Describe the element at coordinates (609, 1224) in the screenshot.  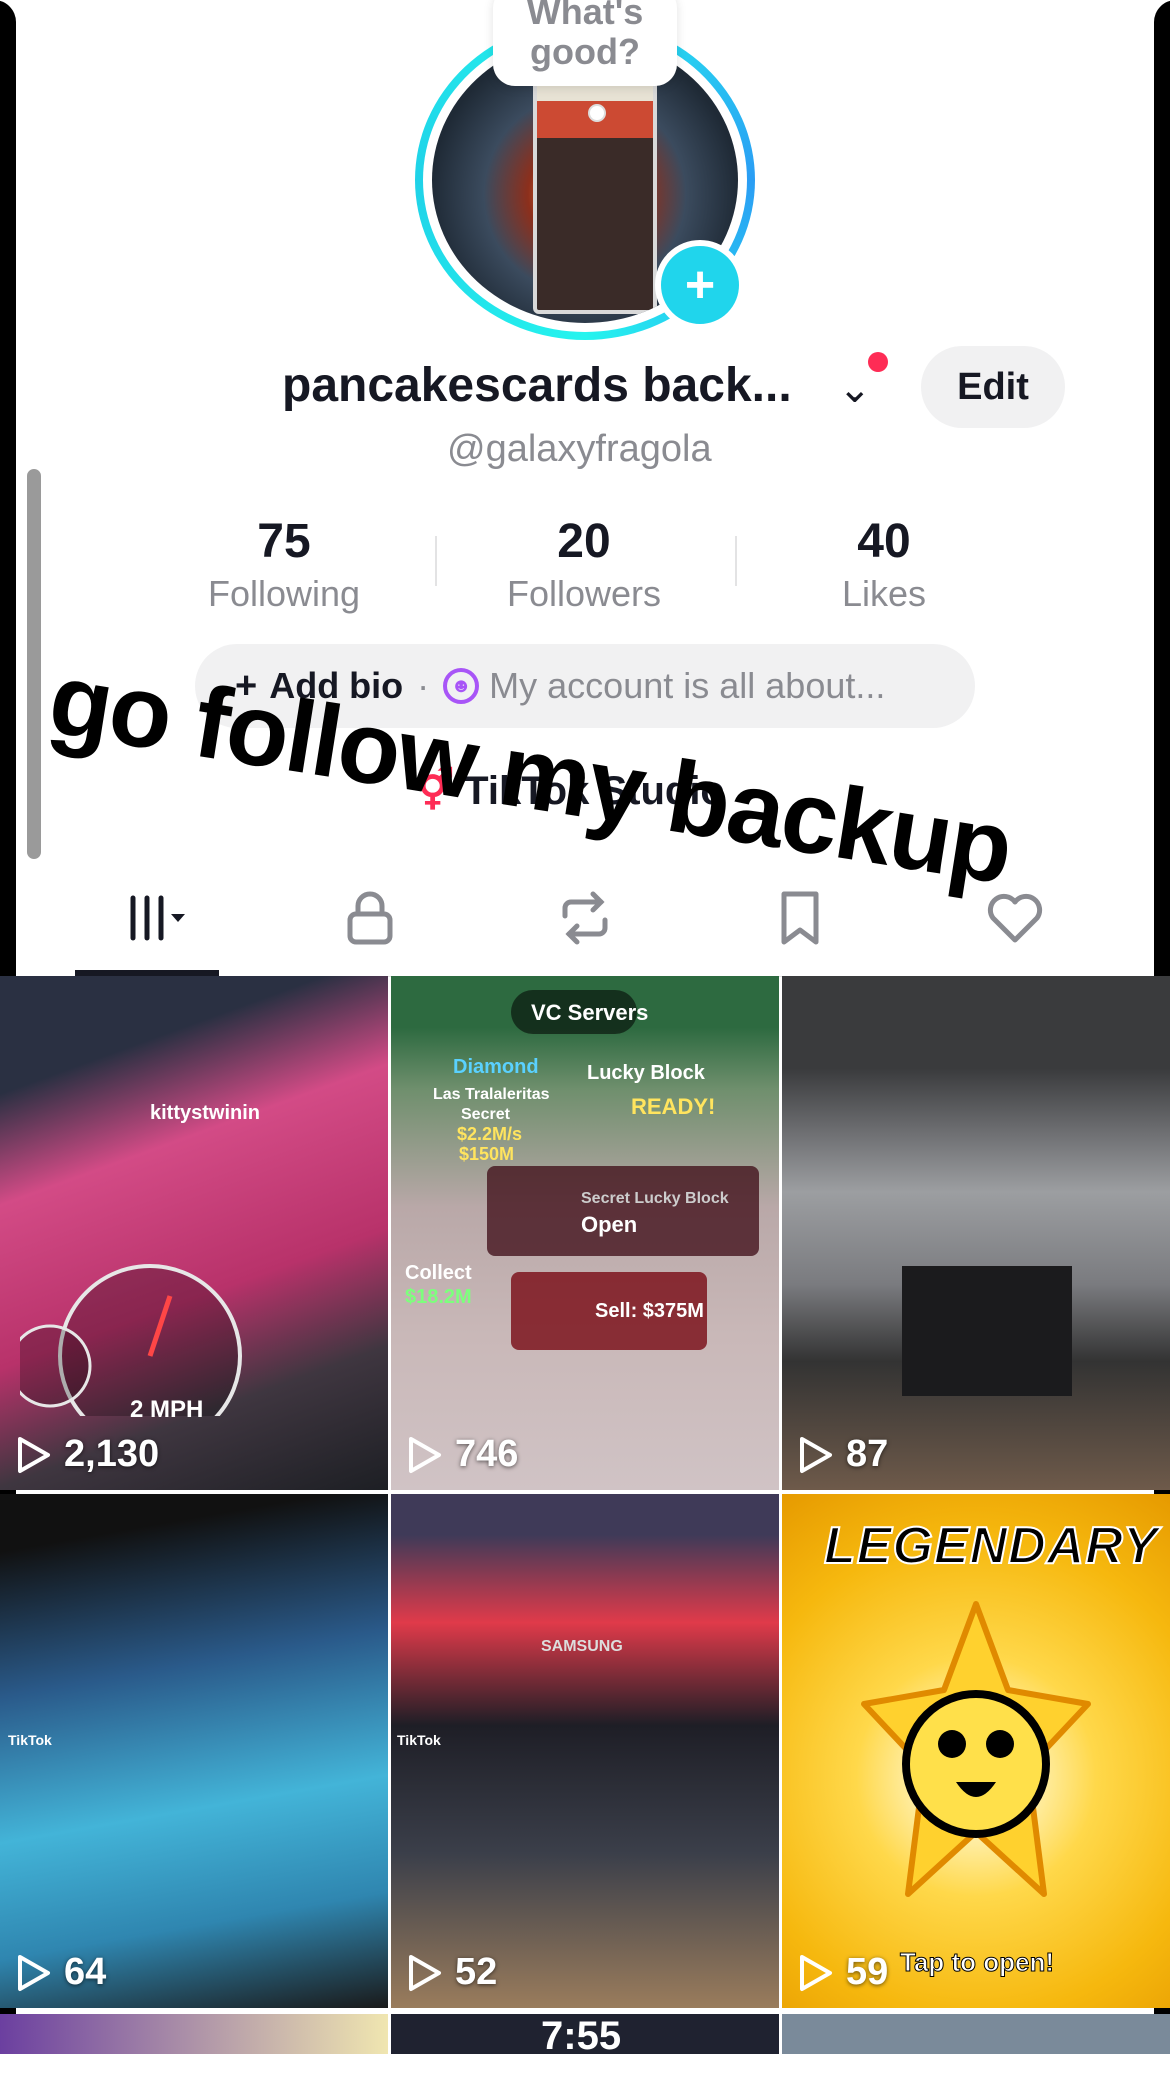
I see `open-prompt-label: Open` at that location.